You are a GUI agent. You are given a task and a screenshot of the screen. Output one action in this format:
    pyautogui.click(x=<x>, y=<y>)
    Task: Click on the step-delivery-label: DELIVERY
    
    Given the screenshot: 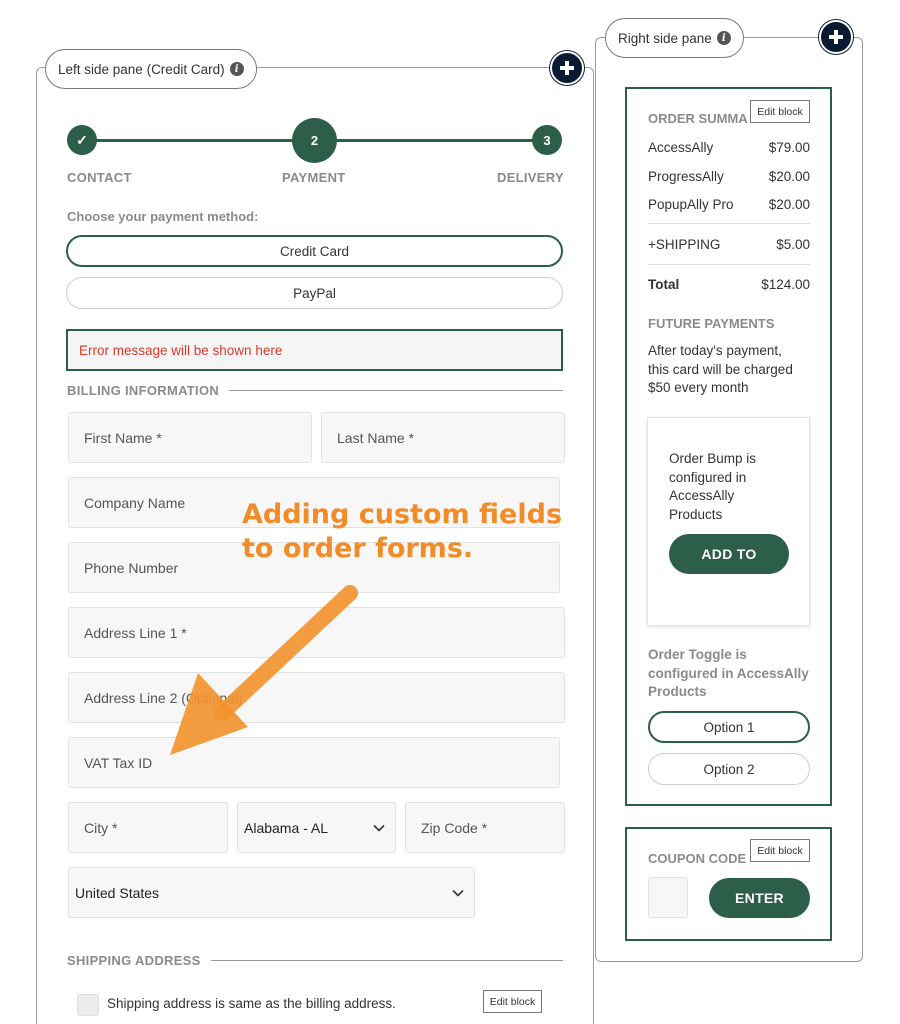 What is the action you would take?
    pyautogui.click(x=530, y=177)
    